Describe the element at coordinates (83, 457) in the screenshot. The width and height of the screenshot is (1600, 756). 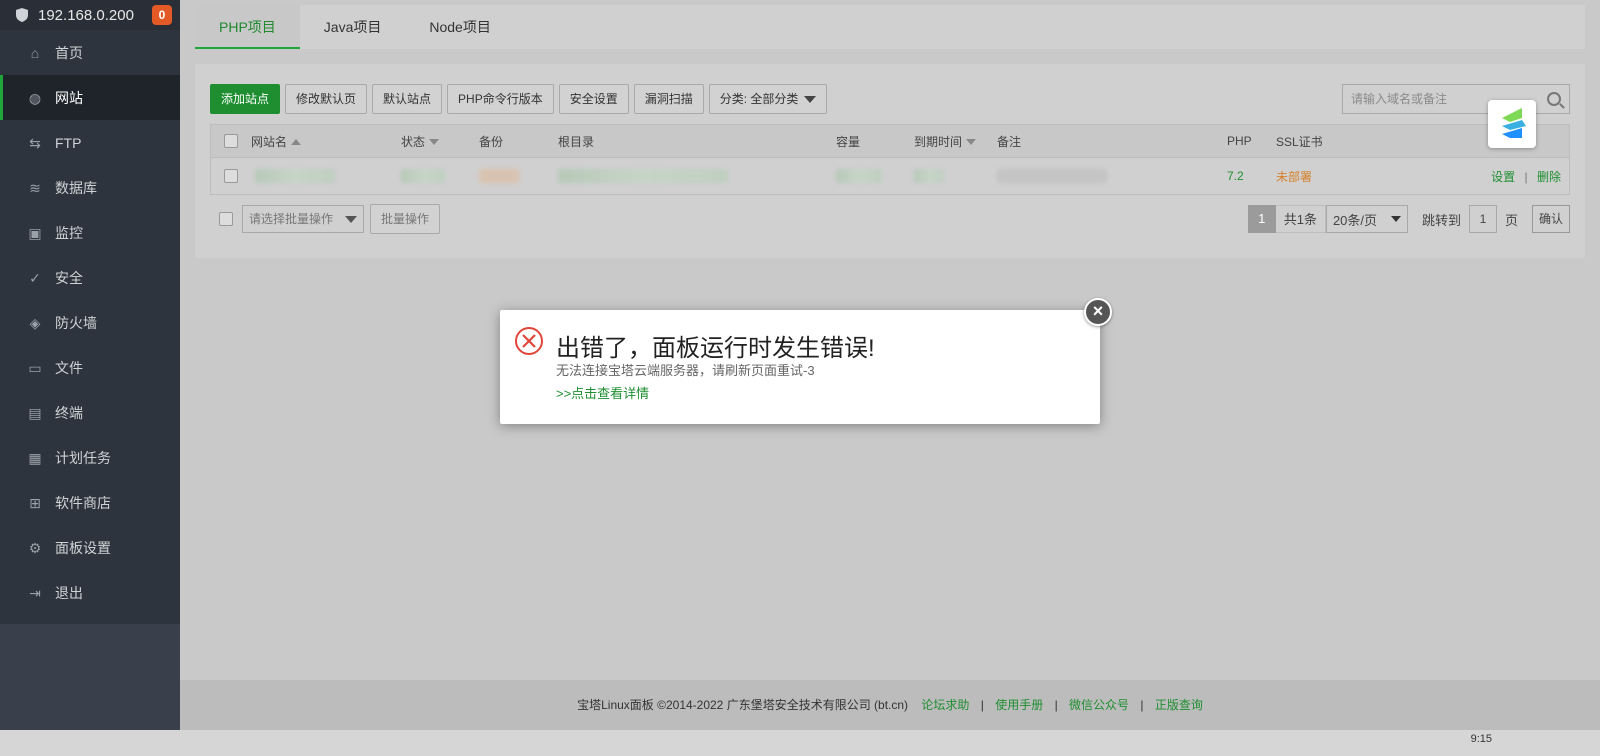
I see `sidebar-item-label: 计划任务` at that location.